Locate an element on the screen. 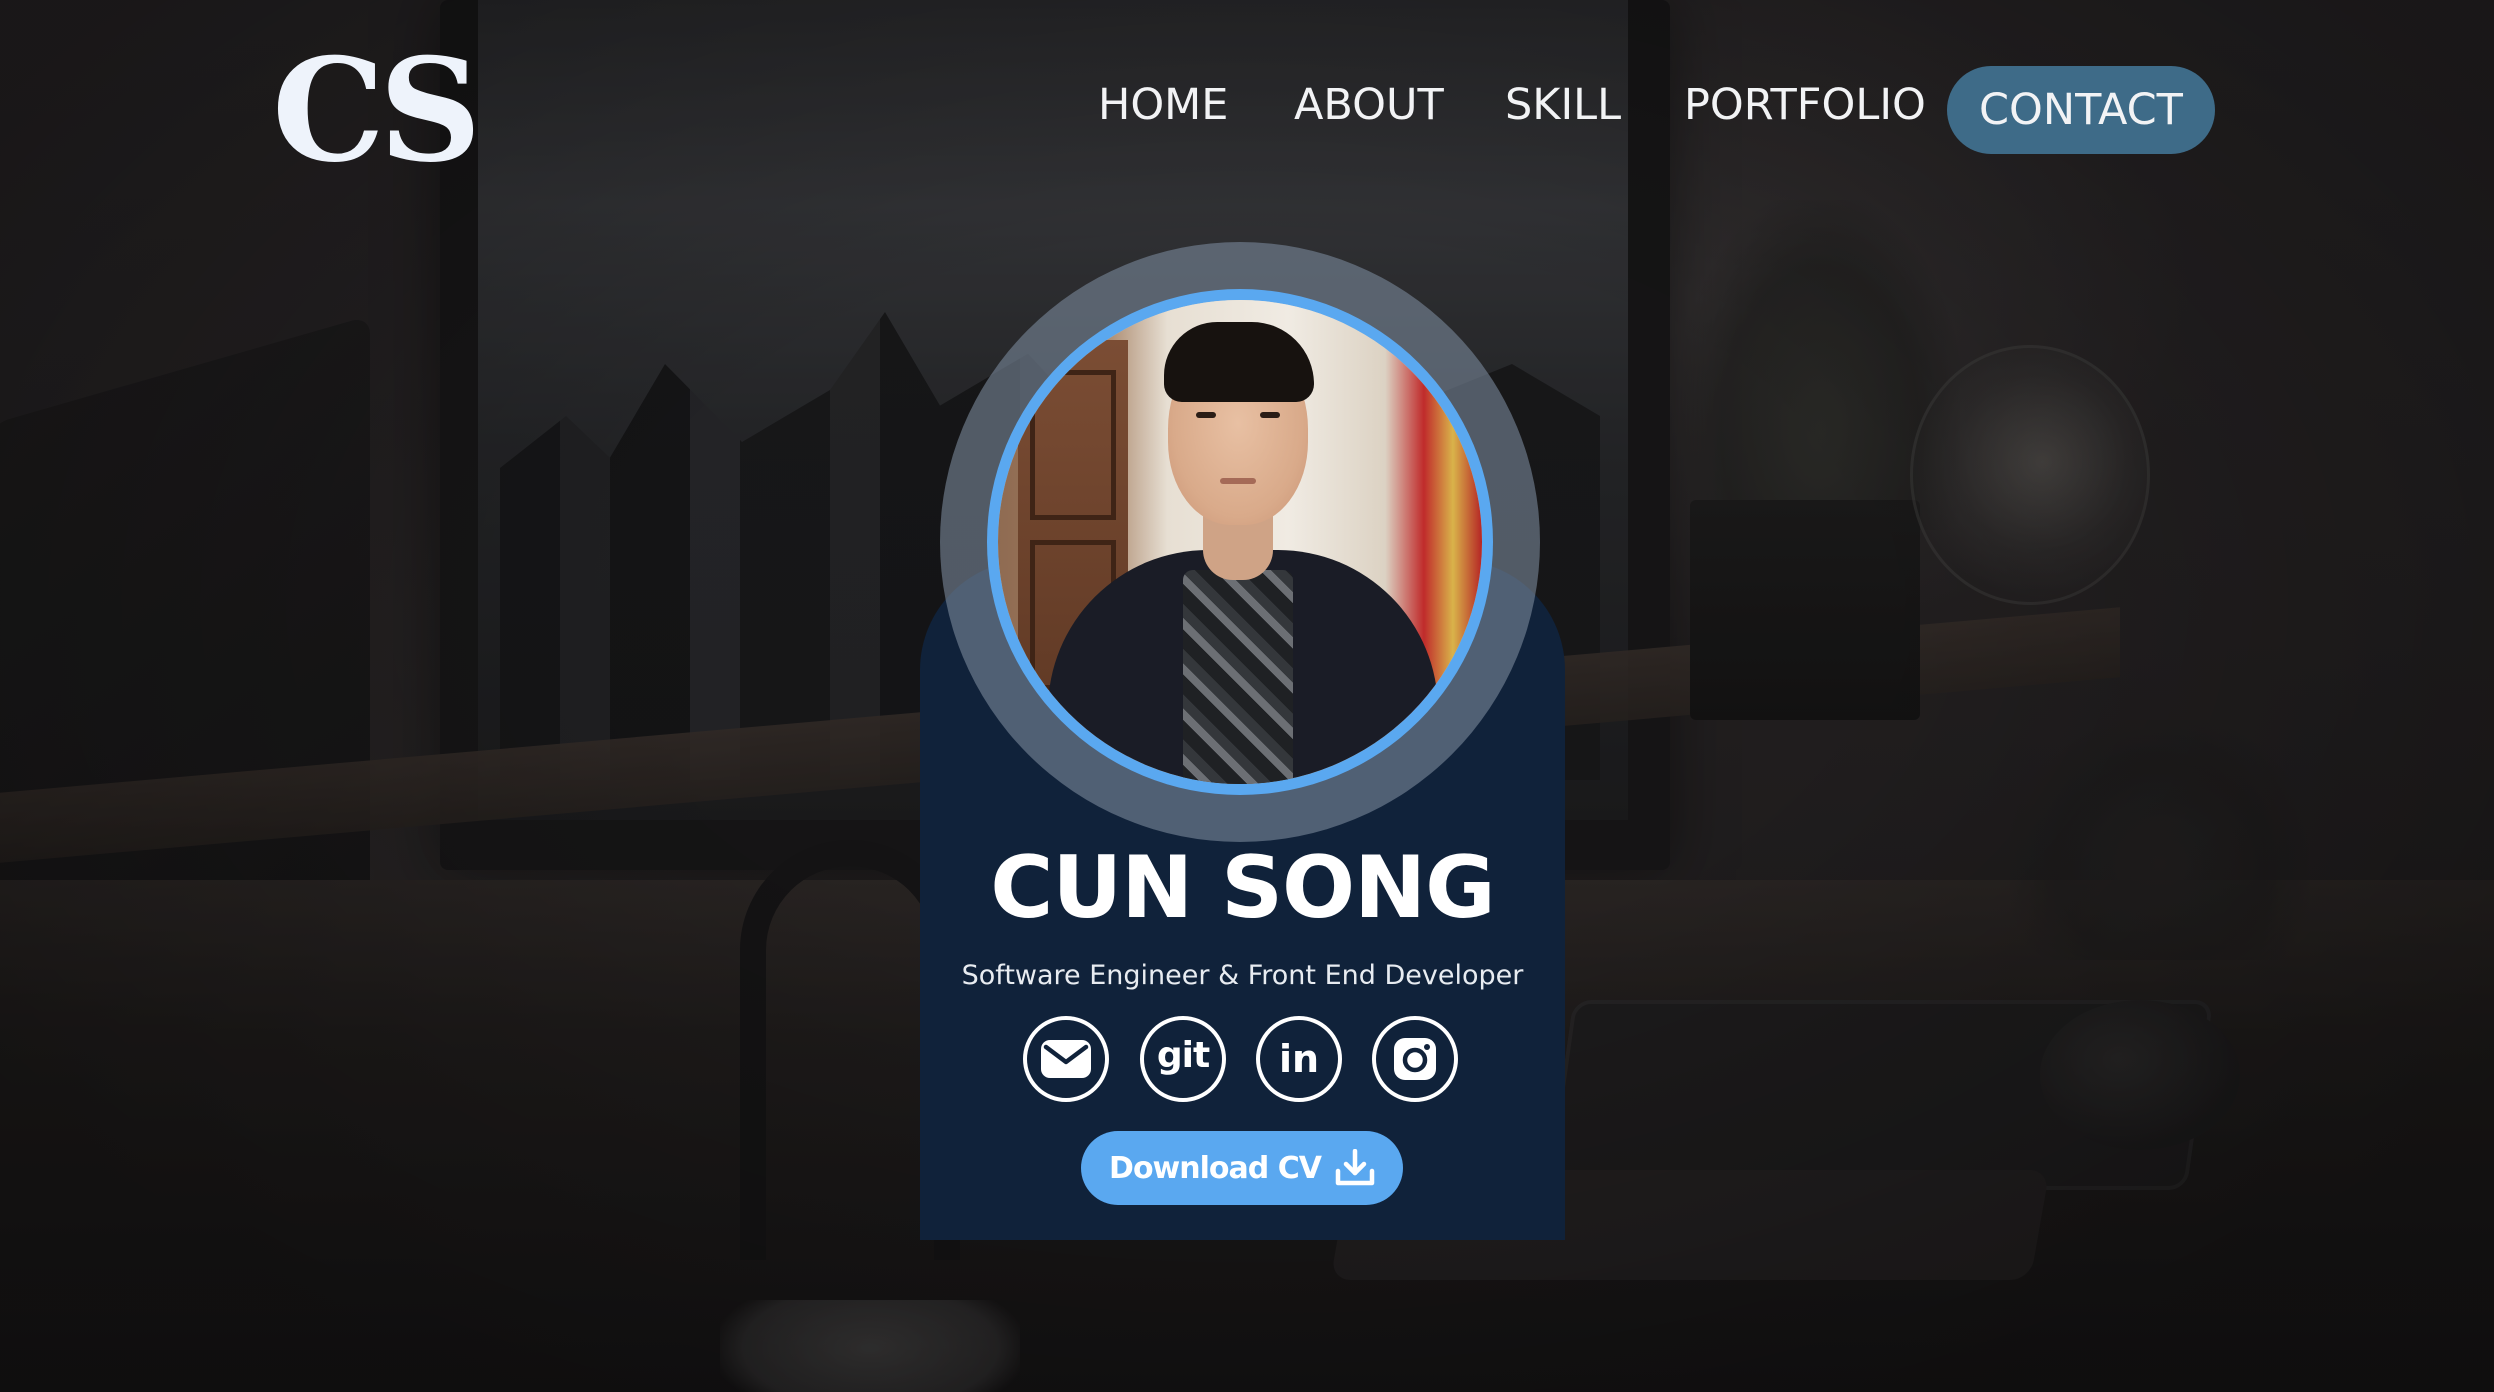 Image resolution: width=2494 pixels, height=1392 pixels. avatar-right-eye is located at coordinates (1270, 415).